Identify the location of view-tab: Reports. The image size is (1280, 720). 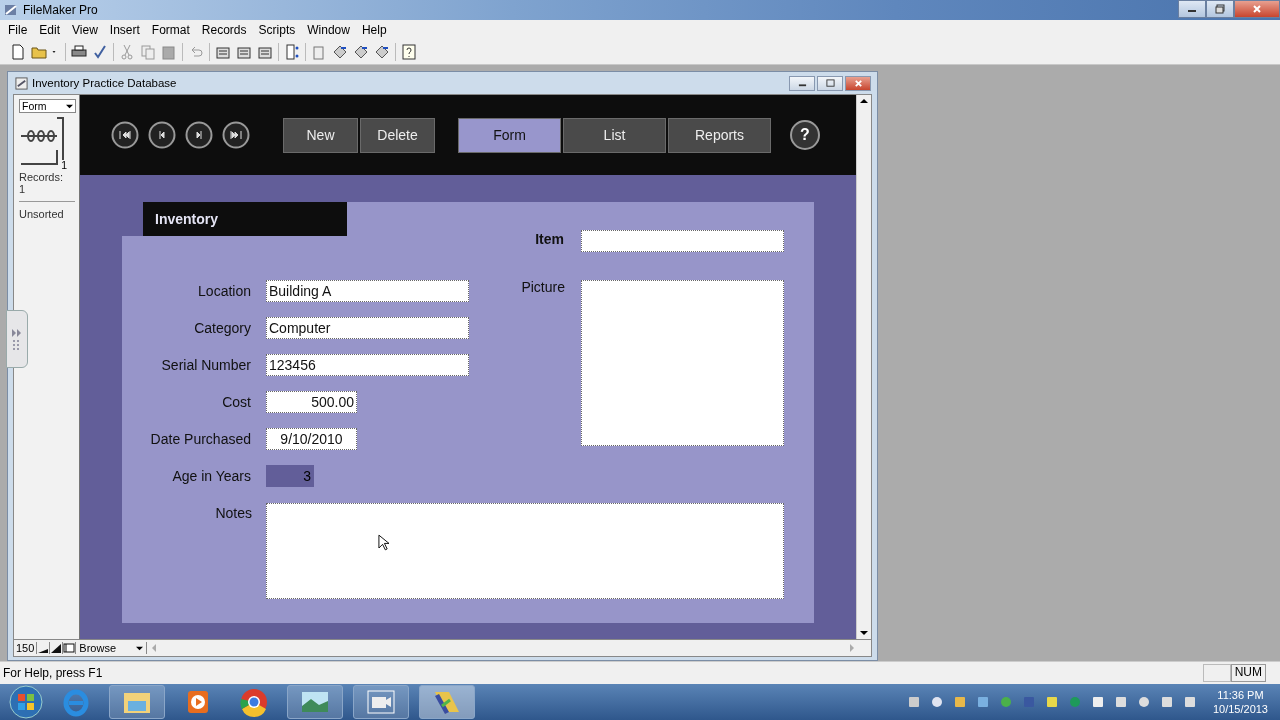
(719, 135).